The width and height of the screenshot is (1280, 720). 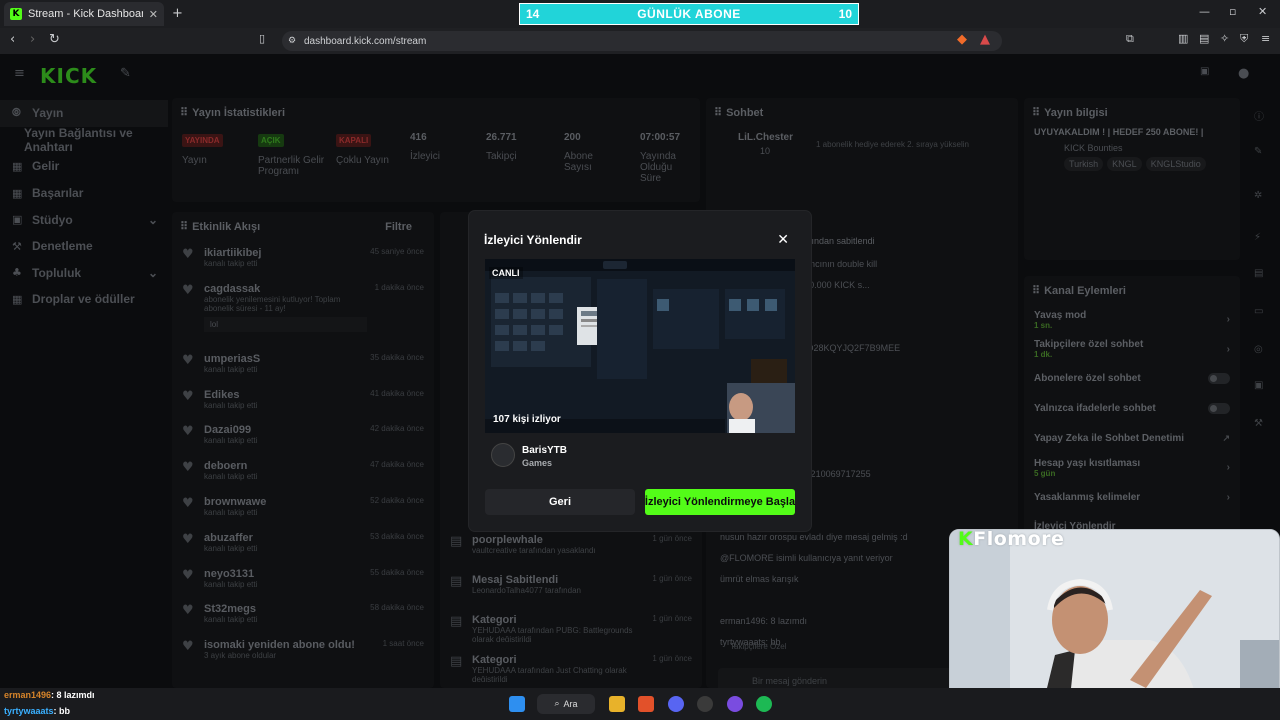 I want to click on chat-icon: ▭, so click(x=1258, y=311).